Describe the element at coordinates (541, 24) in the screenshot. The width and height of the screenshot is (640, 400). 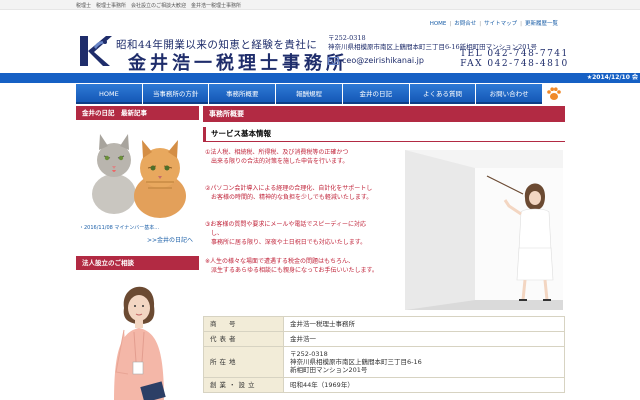
I see `utility-history-link: 更新履歴一覧` at that location.